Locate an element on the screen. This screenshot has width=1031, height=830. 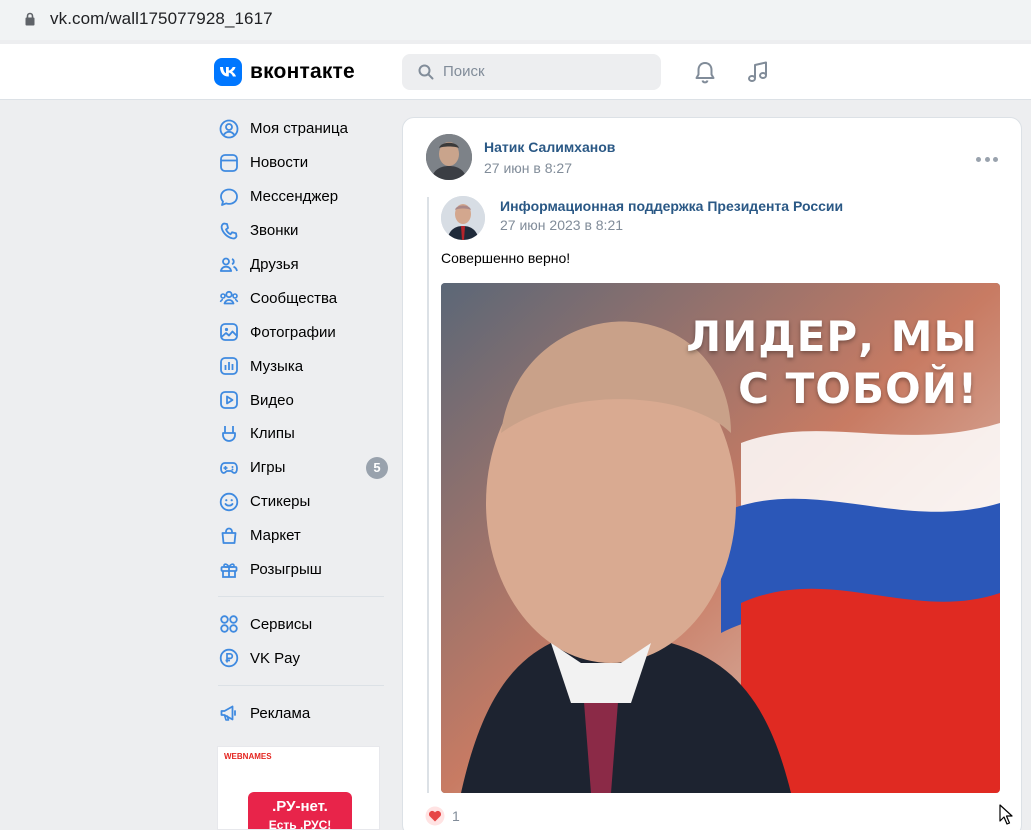
services-icon is located at coordinates (229, 624).